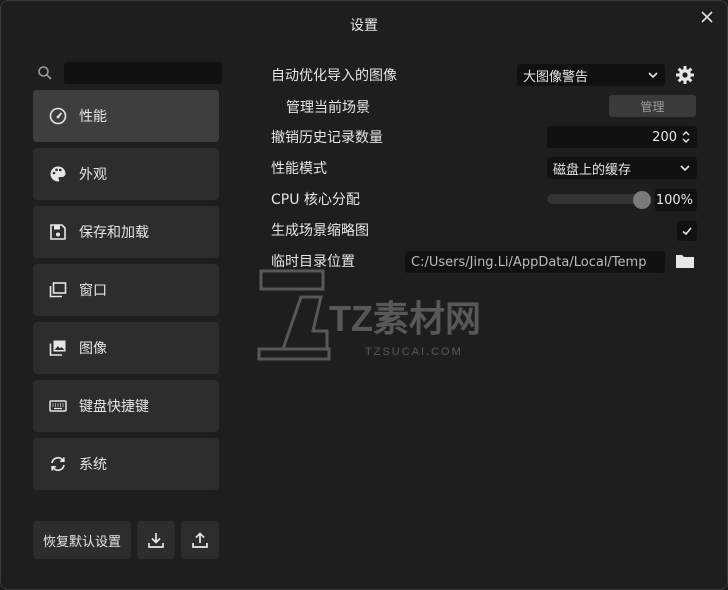  I want to click on checkmark-icon, so click(687, 231).